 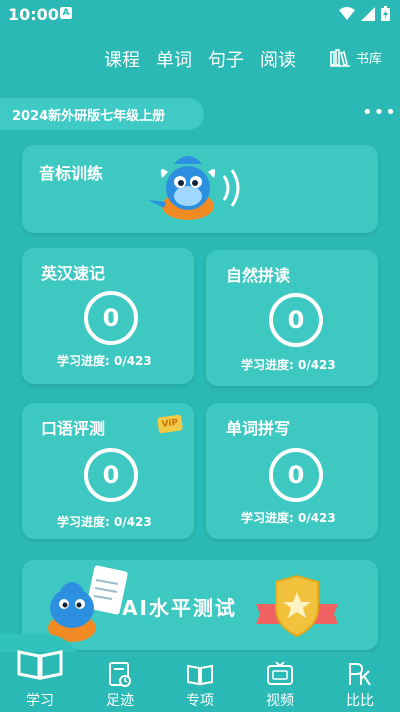 I want to click on natural-phonics-card: 自然拼读 0 学习进度: 0/423, so click(x=292, y=318).